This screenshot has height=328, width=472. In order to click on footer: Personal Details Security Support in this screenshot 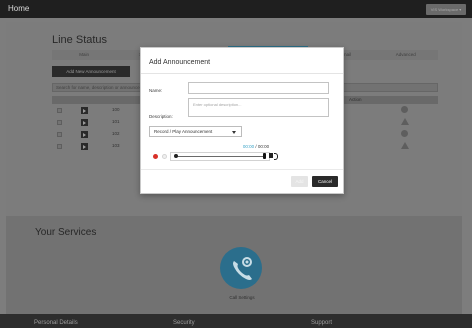, I will do `click(236, 321)`.